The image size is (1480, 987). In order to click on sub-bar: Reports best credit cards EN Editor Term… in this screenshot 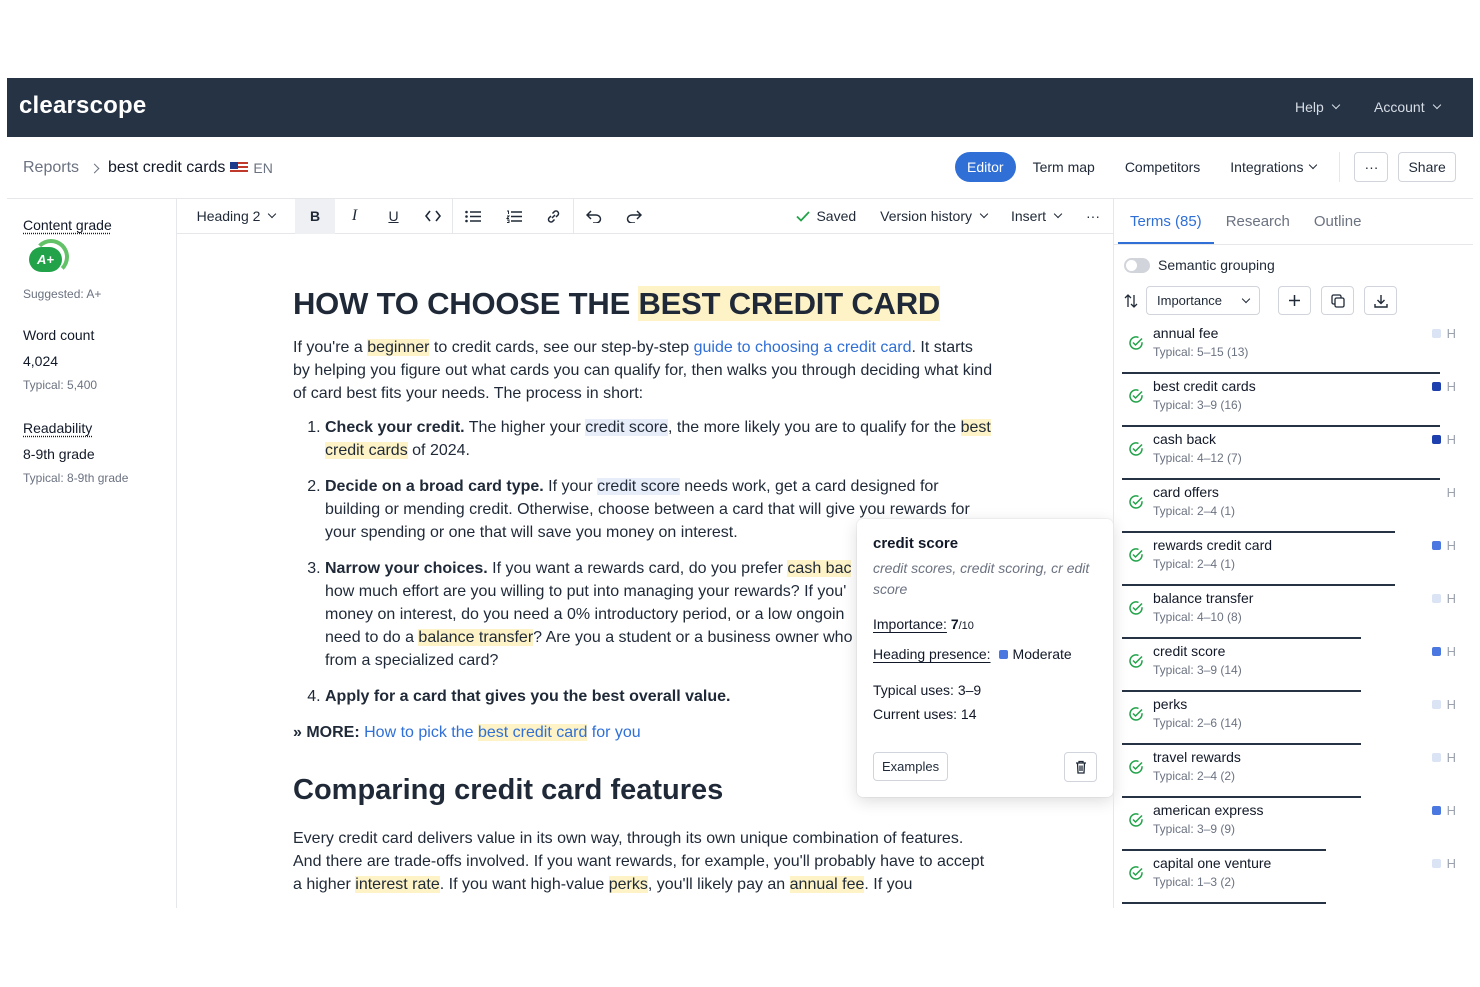, I will do `click(740, 168)`.